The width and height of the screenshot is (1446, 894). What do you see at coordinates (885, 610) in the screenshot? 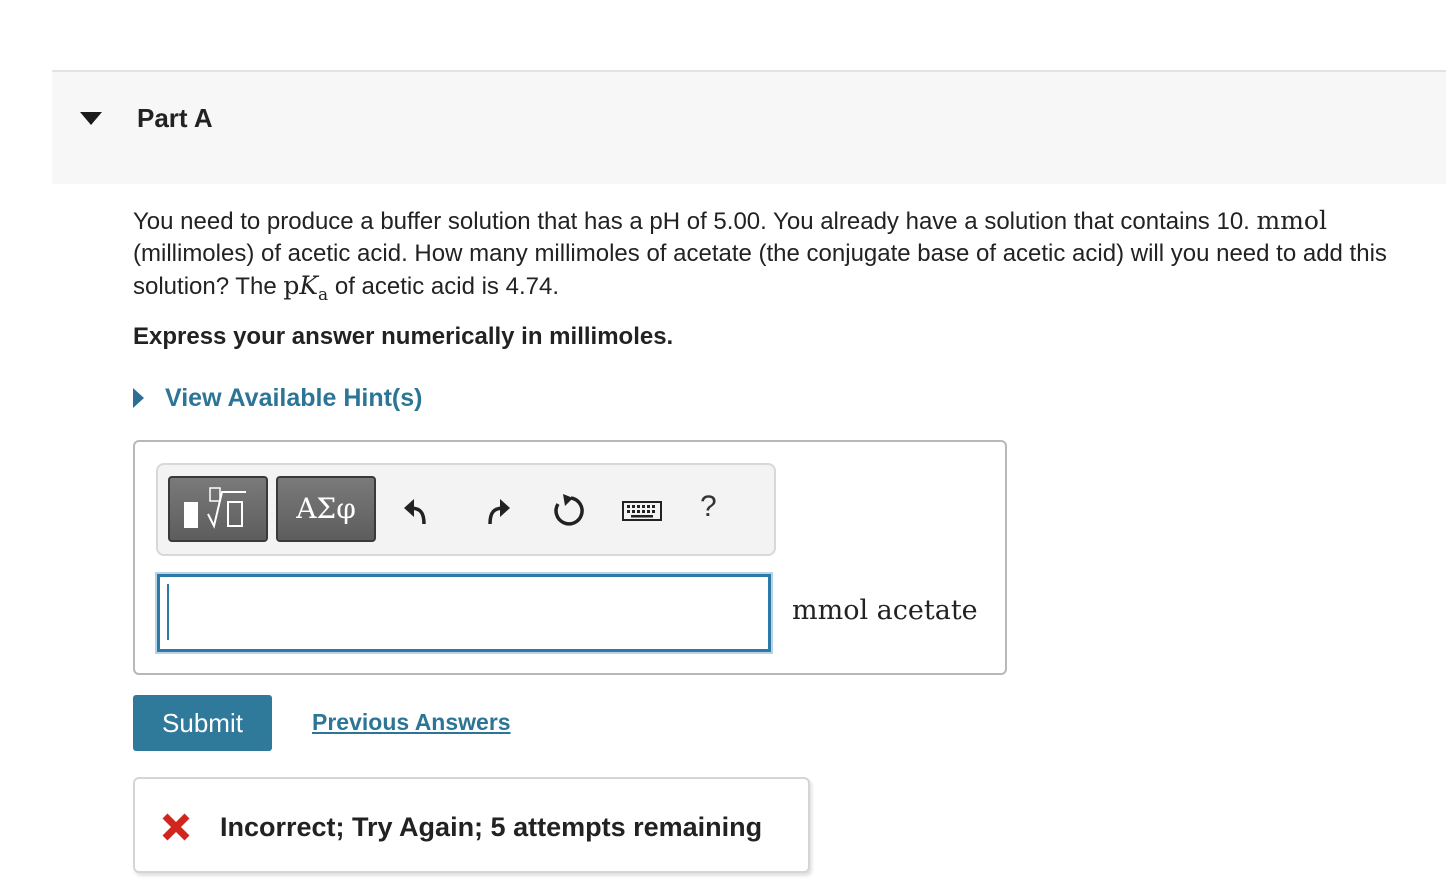
I see `answer-unit-label: mmol acetate` at bounding box center [885, 610].